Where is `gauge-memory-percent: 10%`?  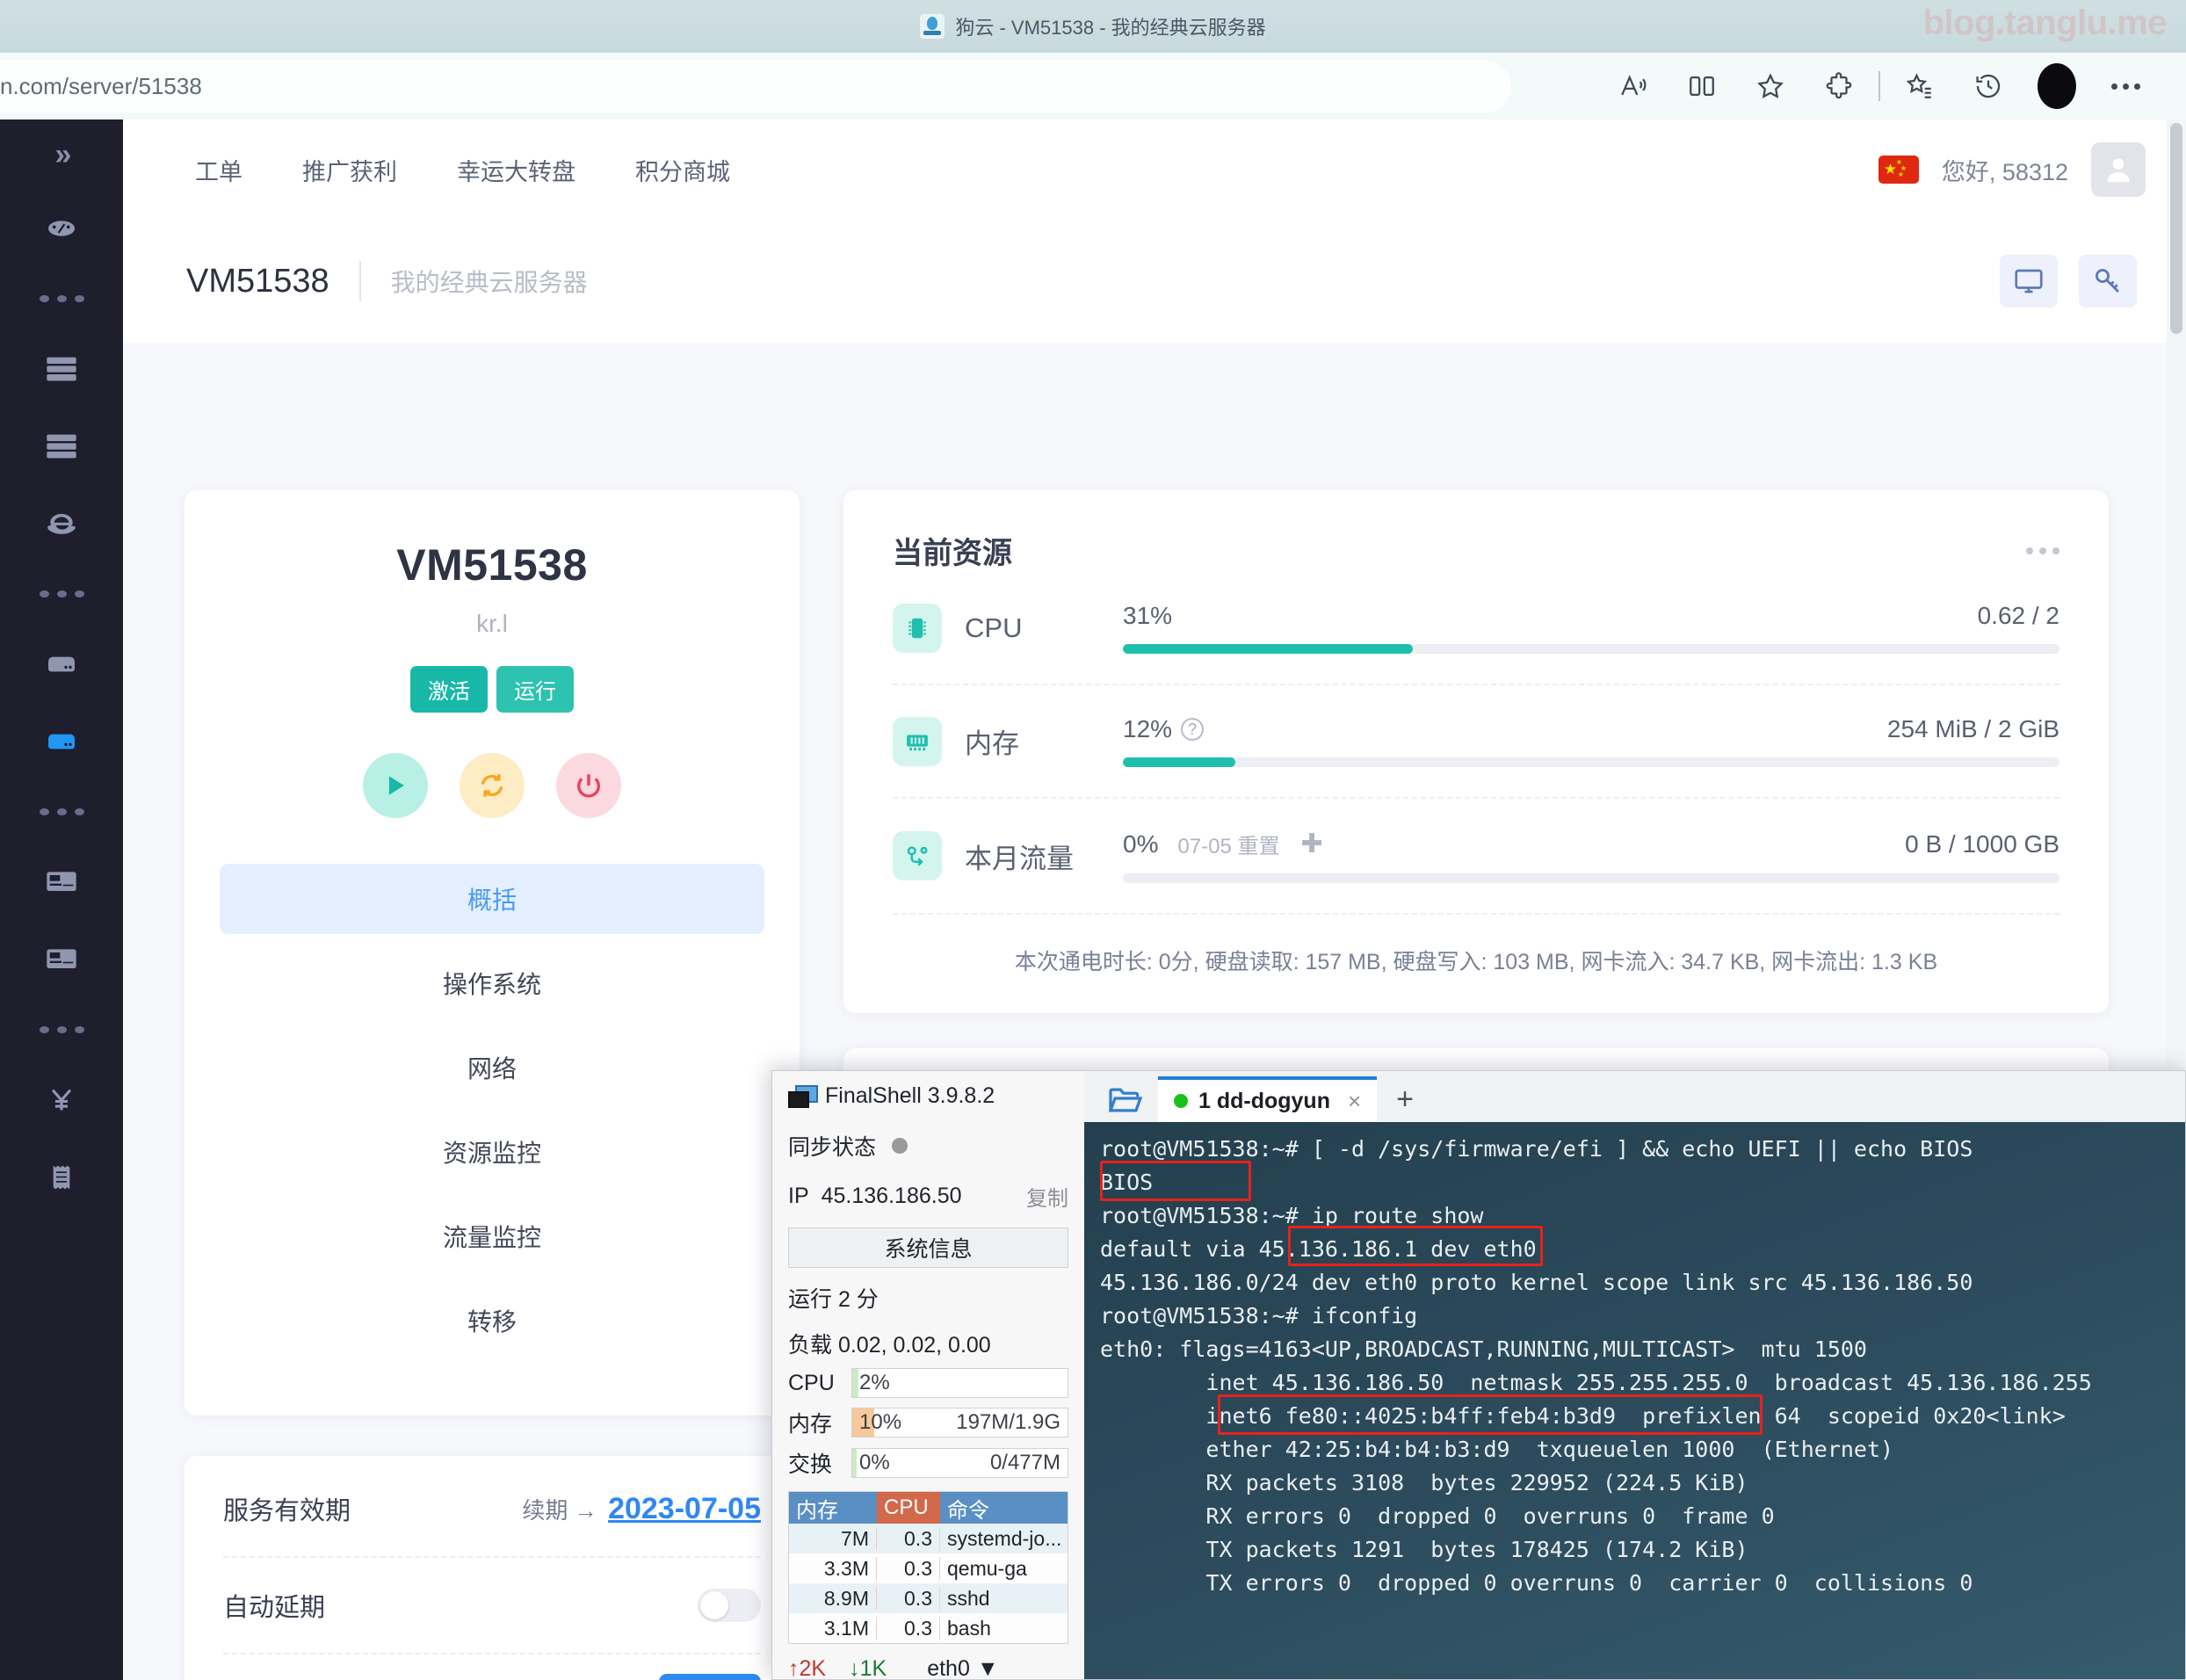 gauge-memory-percent: 10% is located at coordinates (881, 1422).